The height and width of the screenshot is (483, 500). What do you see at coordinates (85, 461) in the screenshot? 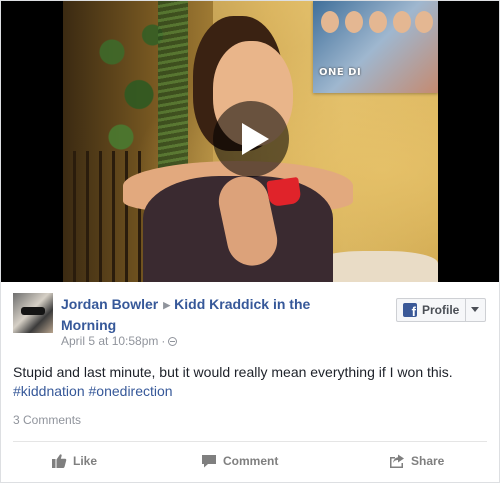
I see `like-label: Like` at bounding box center [85, 461].